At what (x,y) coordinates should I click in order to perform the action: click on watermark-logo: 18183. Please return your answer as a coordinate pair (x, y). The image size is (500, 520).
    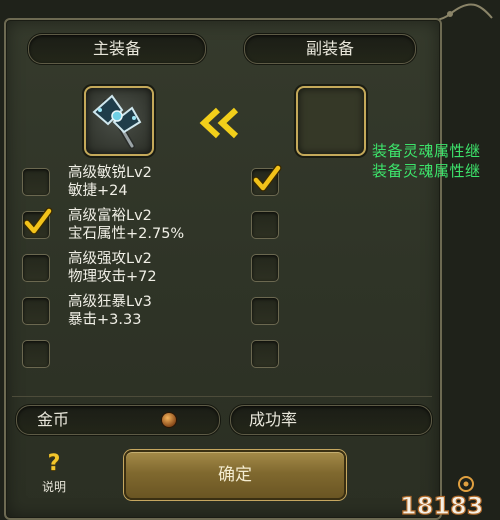
    Looking at the image, I should click on (441, 498).